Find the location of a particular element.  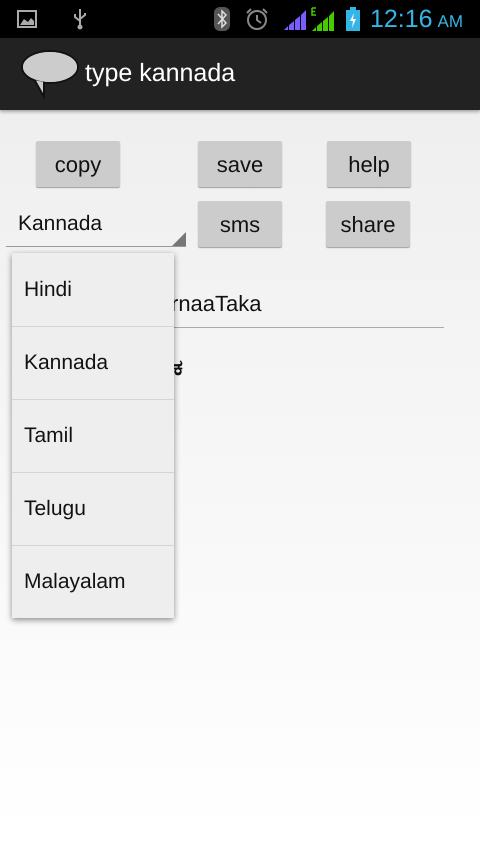

alarm-clock-icon is located at coordinates (256, 19).